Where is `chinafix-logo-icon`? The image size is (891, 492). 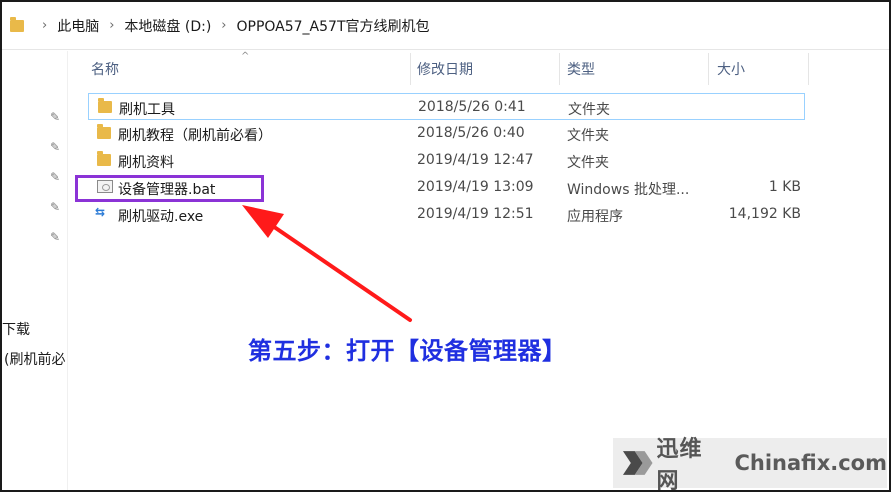
chinafix-logo-icon is located at coordinates (637, 463).